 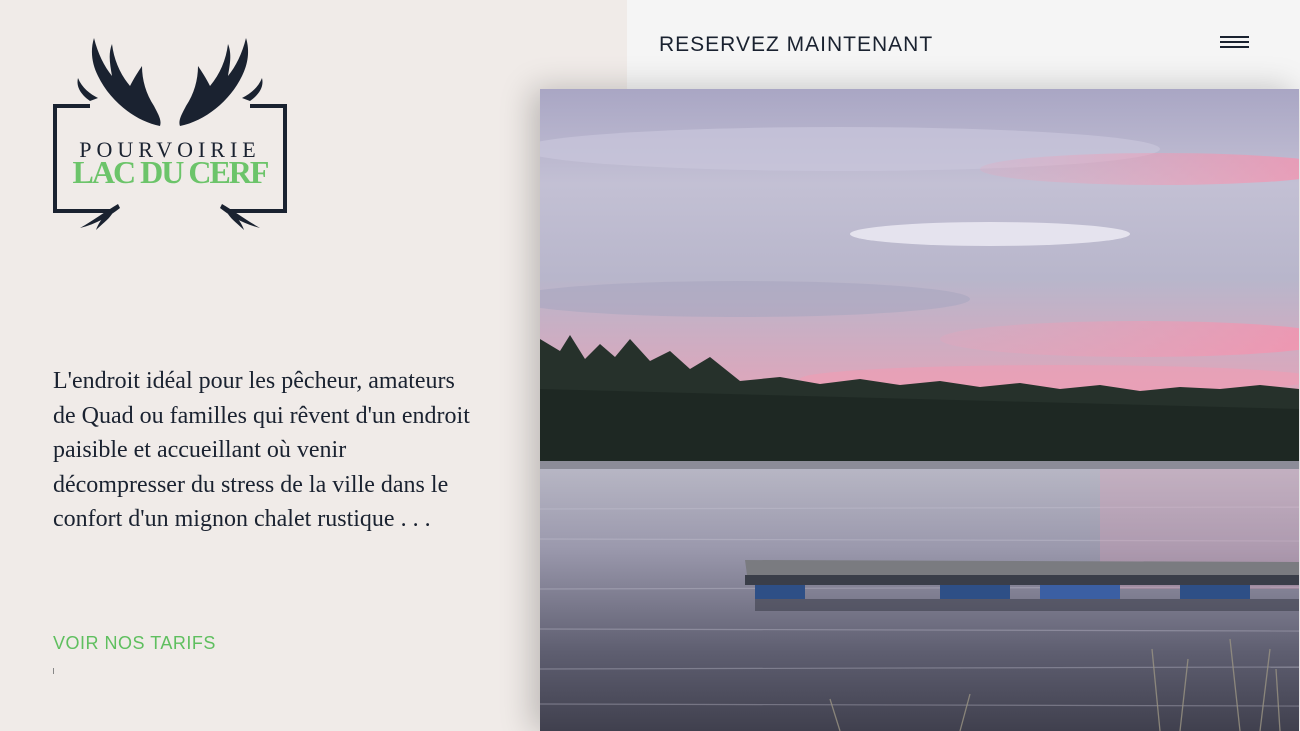 What do you see at coordinates (171, 172) in the screenshot?
I see `logo-line-lac-du-cerf: LAC DU CERF` at bounding box center [171, 172].